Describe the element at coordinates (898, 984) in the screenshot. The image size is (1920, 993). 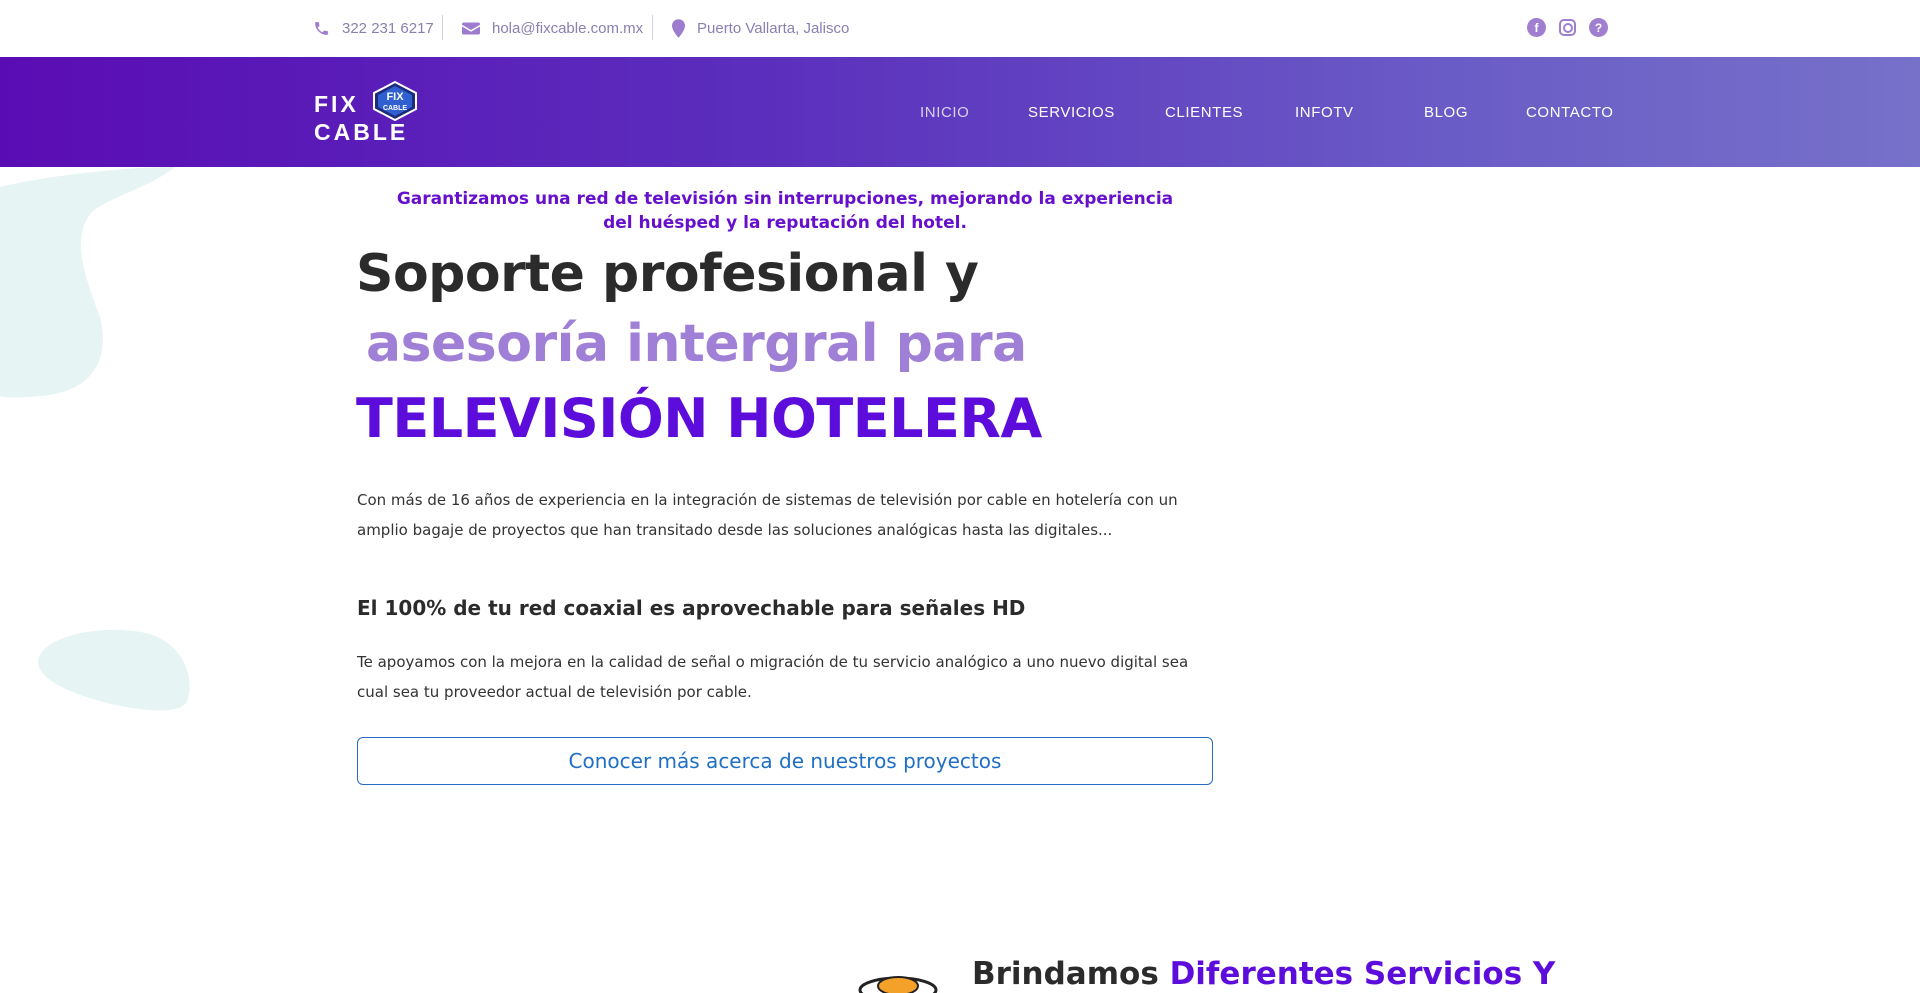
I see `services-illustration` at that location.